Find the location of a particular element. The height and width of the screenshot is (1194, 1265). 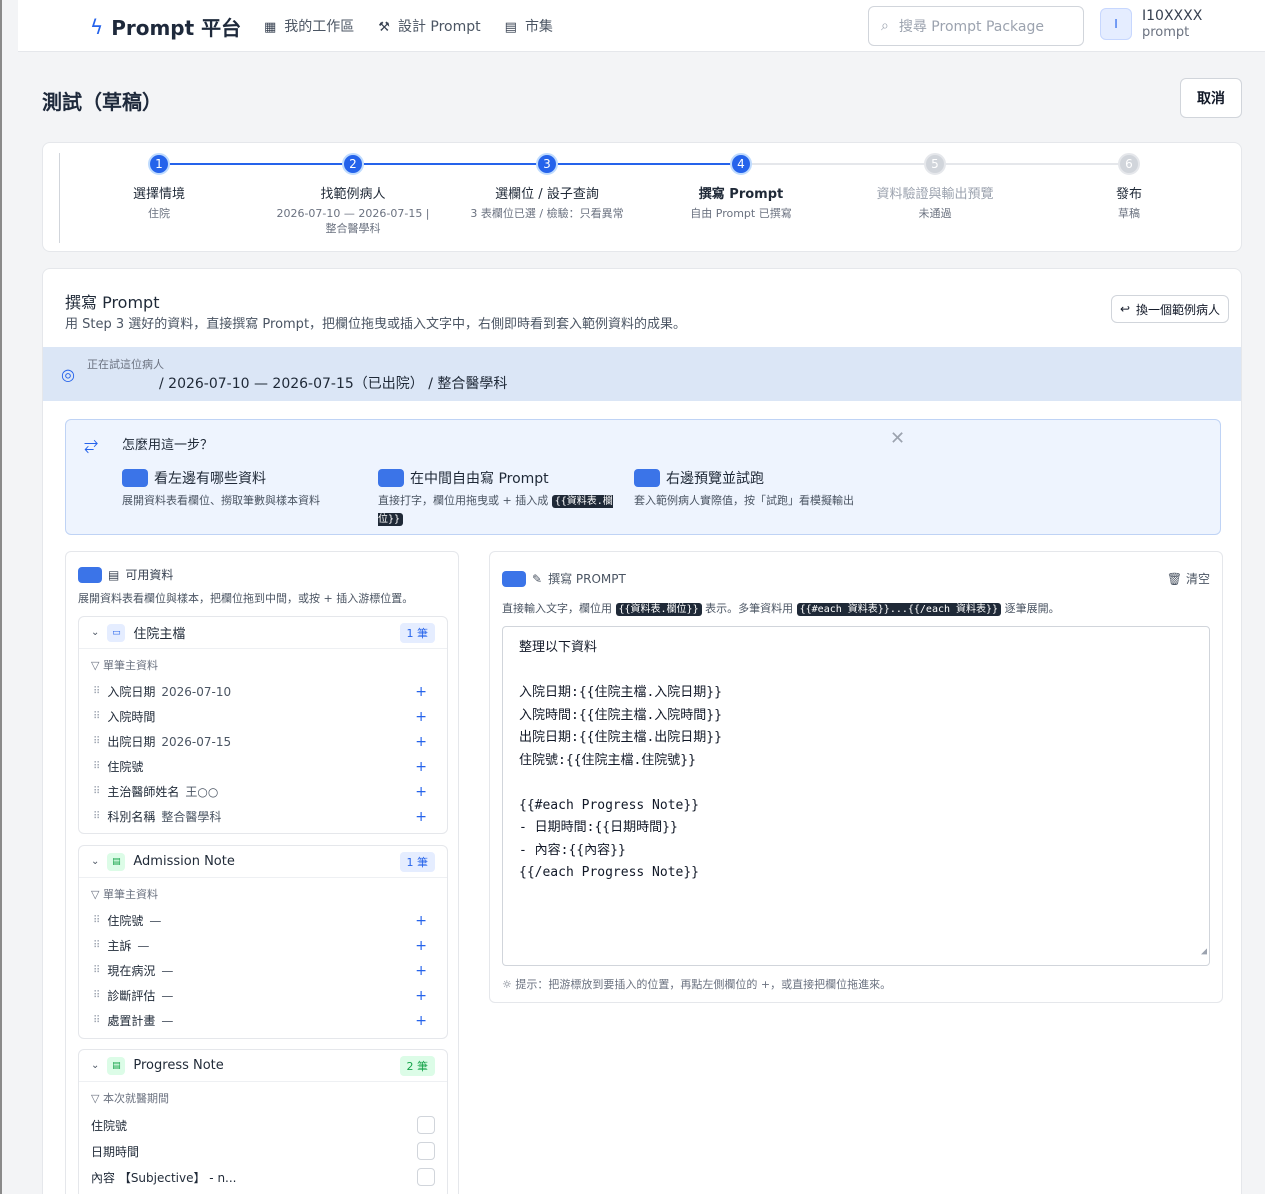

field-sample-value: 整合醫學科 is located at coordinates (191, 817).